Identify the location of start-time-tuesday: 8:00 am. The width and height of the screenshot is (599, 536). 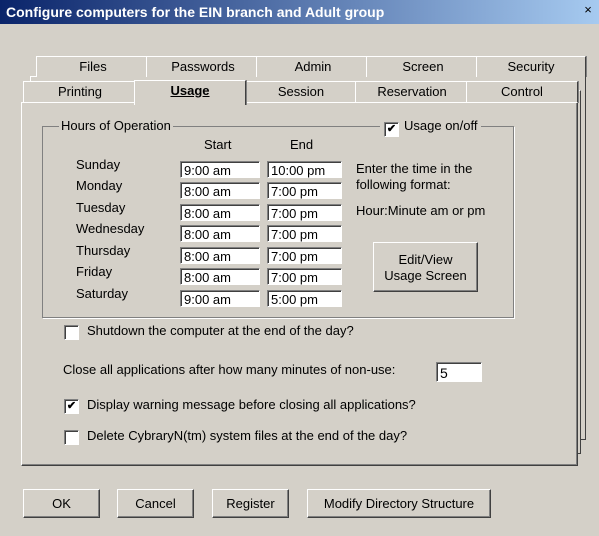
(220, 212).